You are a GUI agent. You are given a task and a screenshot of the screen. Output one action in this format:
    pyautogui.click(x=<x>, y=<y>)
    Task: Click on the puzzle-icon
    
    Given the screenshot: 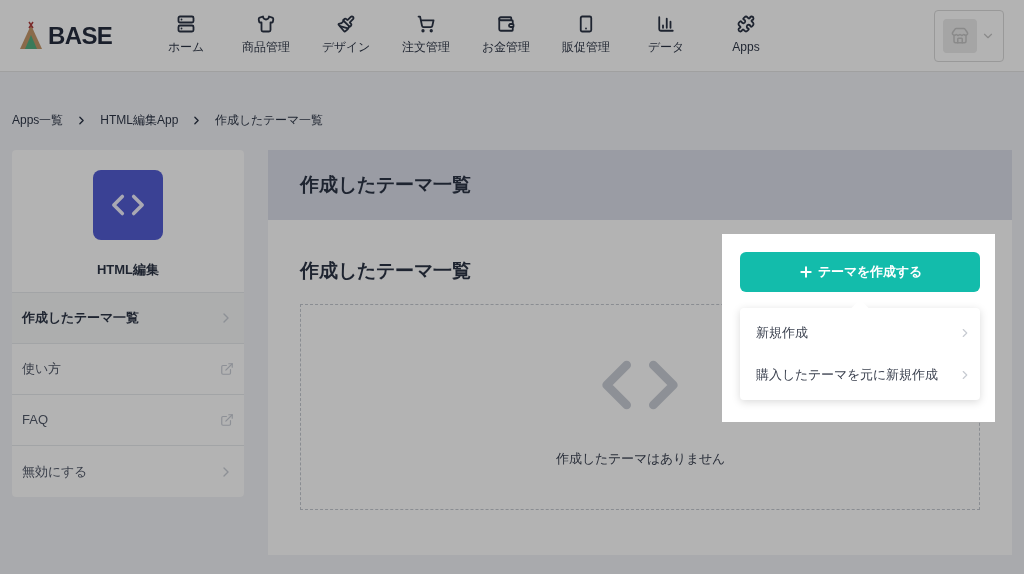 What is the action you would take?
    pyautogui.click(x=746, y=24)
    